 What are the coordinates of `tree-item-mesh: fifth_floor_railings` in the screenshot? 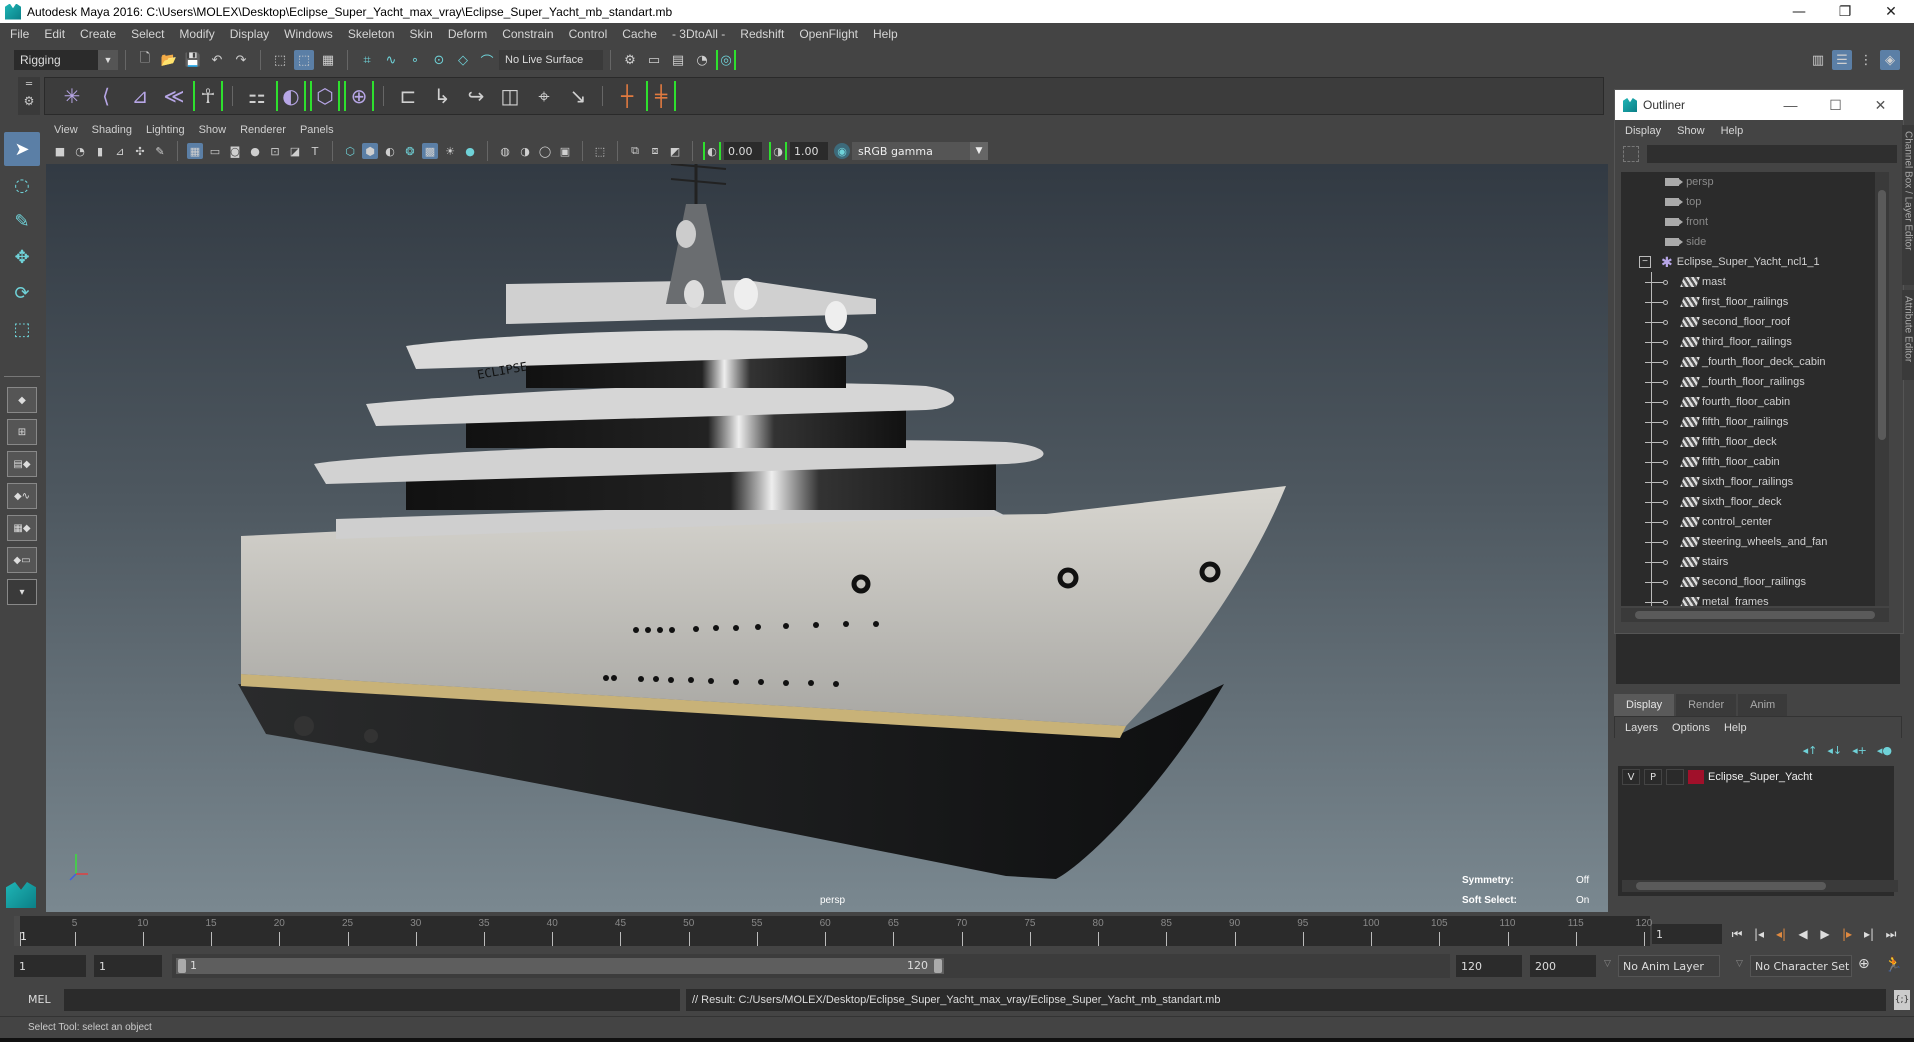 It's located at (1755, 422).